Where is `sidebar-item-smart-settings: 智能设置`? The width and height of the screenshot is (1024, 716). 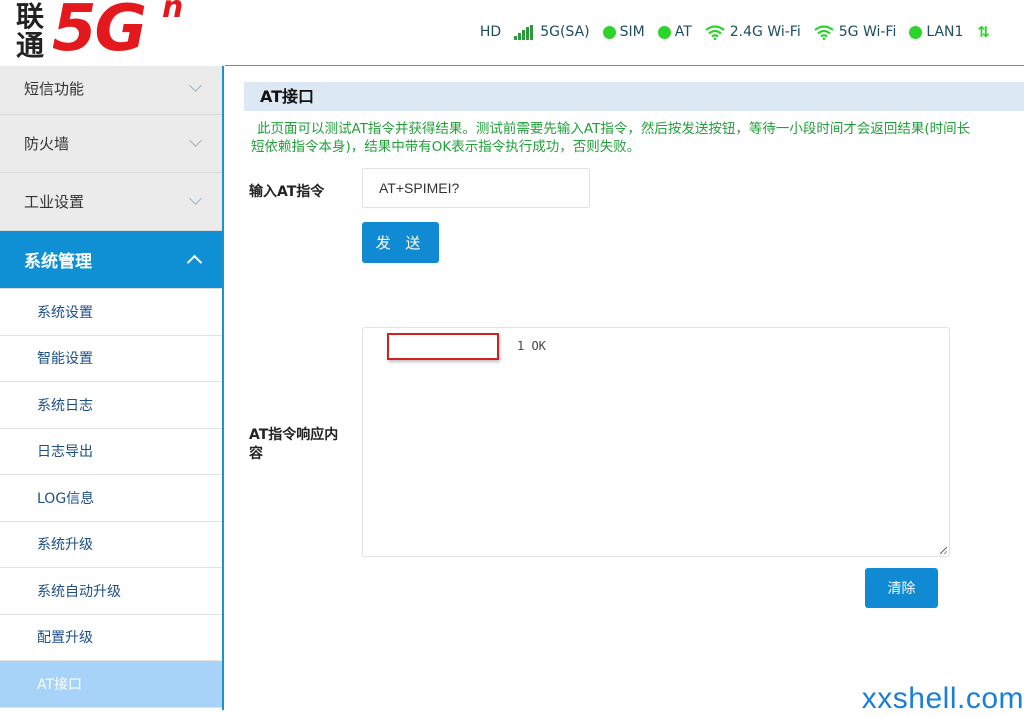 sidebar-item-smart-settings: 智能设置 is located at coordinates (111, 358).